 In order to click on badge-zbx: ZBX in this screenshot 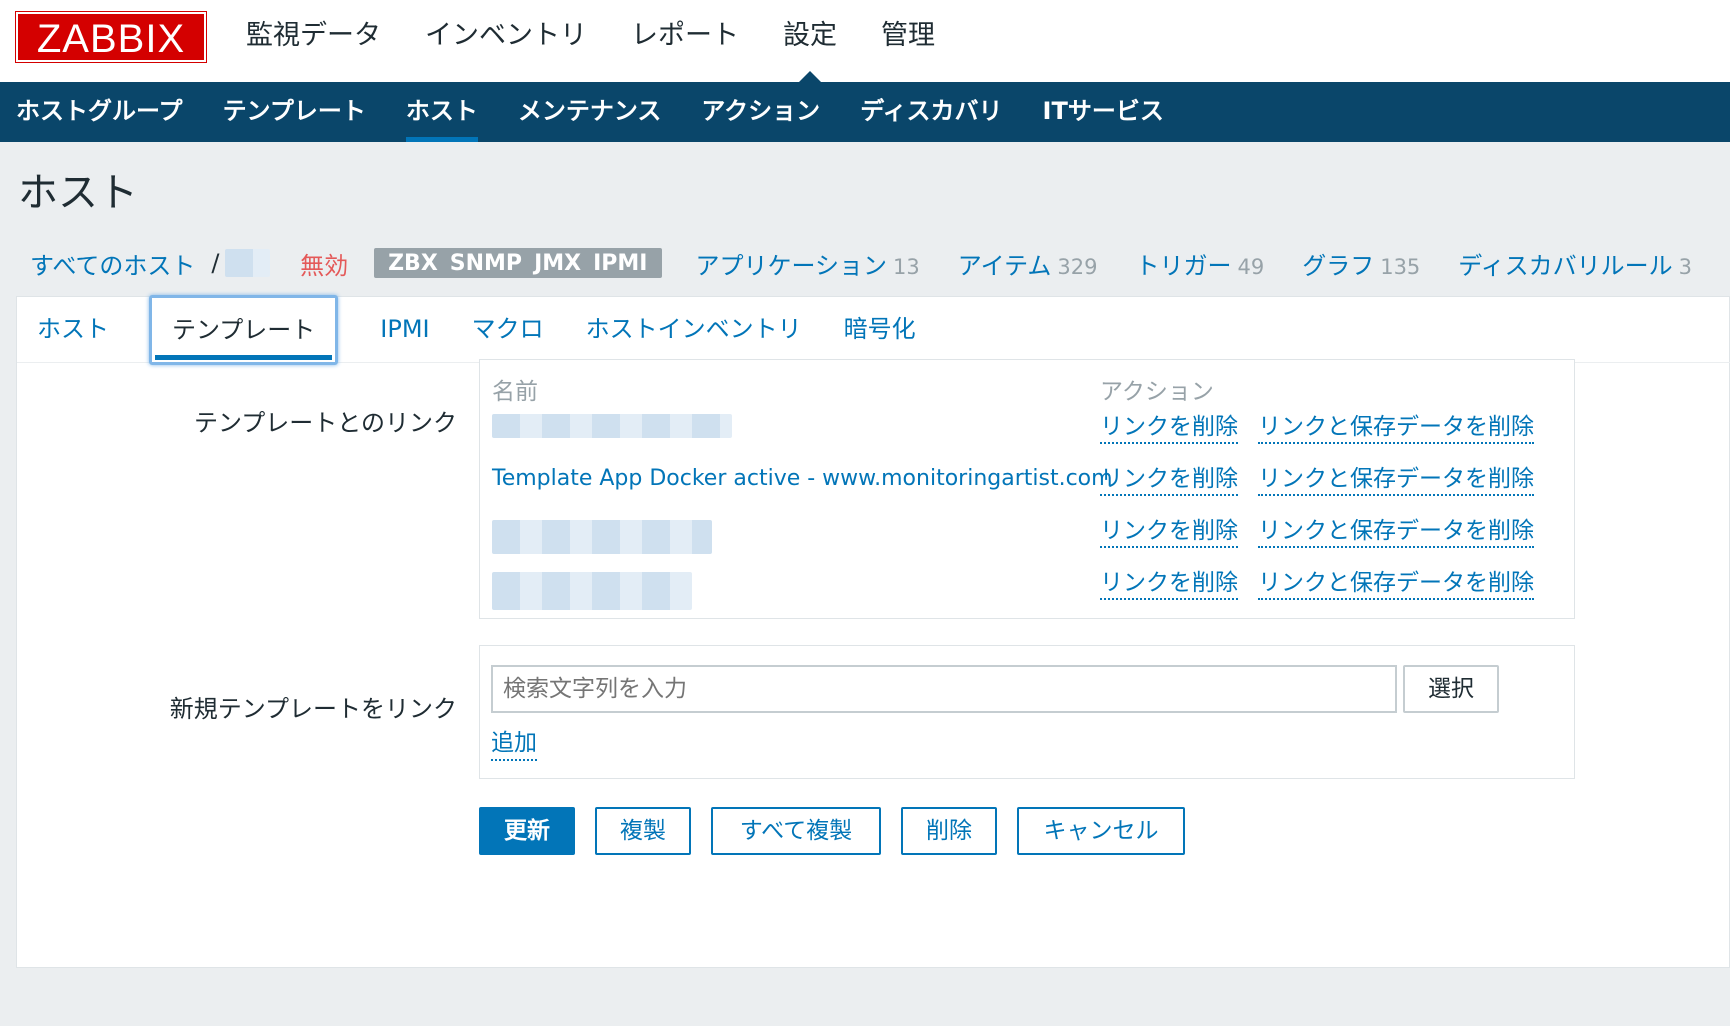, I will do `click(413, 263)`.